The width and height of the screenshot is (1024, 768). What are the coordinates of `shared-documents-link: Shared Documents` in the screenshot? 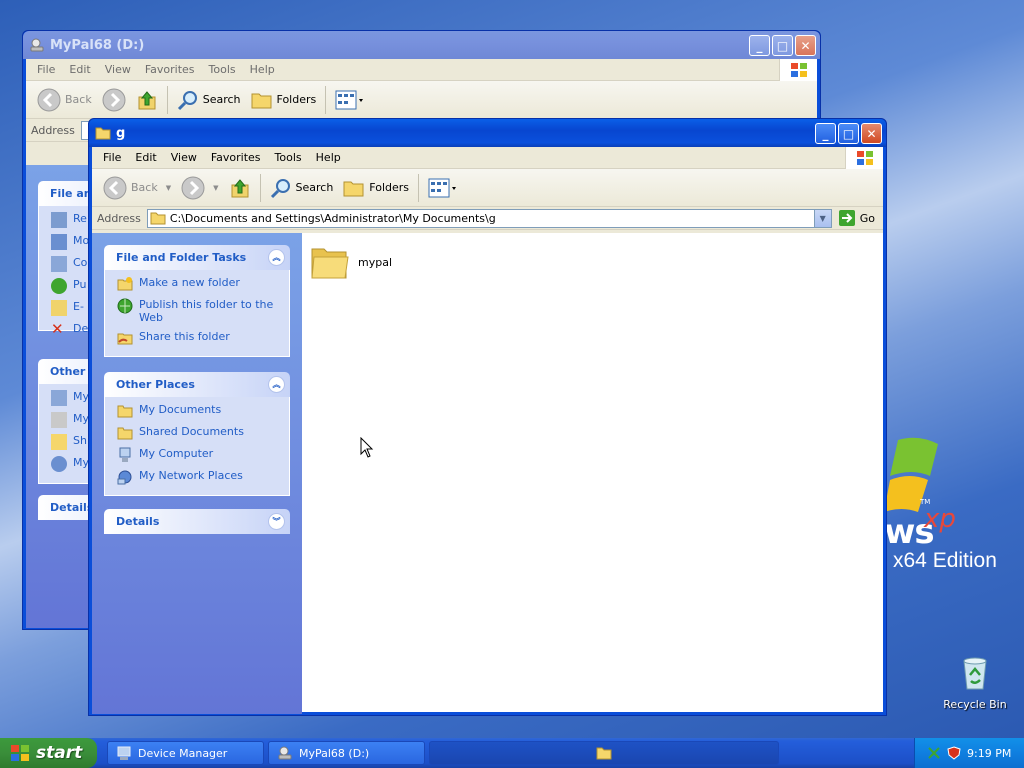 It's located at (203, 433).